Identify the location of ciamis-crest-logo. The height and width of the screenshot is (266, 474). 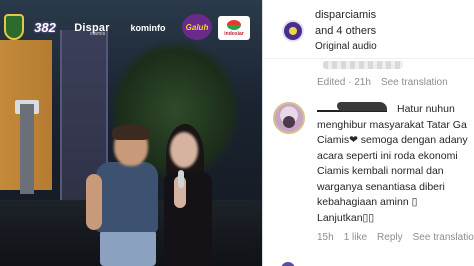
(14, 27).